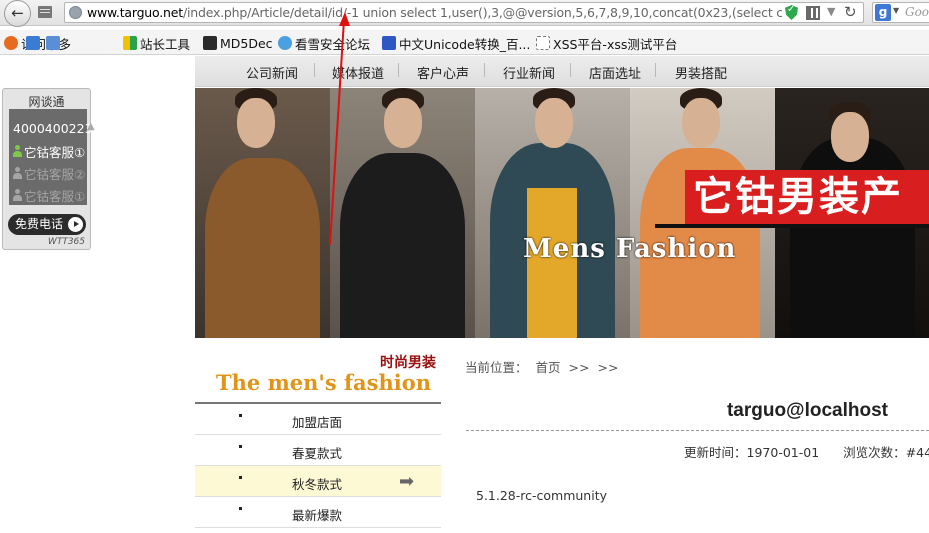  Describe the element at coordinates (917, 12) in the screenshot. I see `search-placeholder: Goo` at that location.